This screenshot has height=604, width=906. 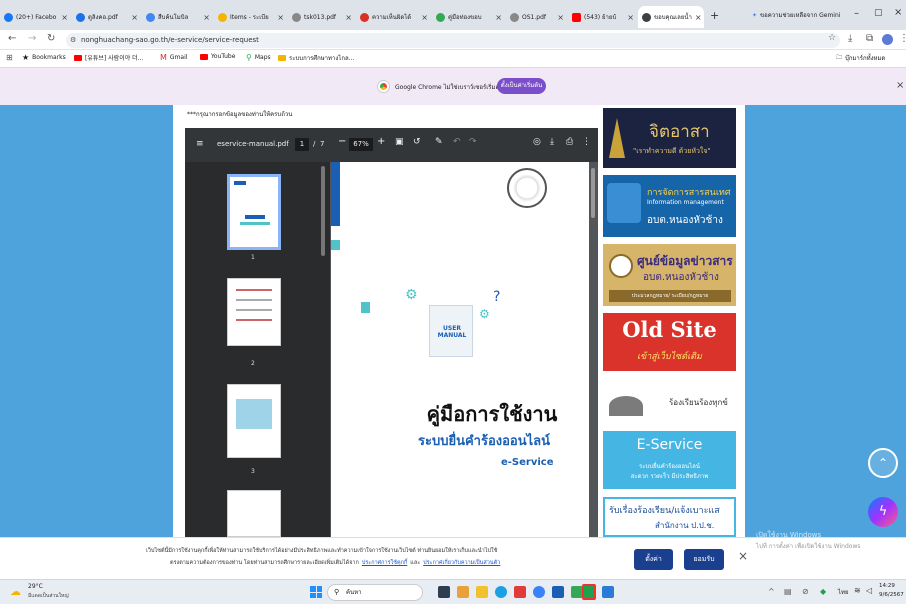 What do you see at coordinates (743, 556) in the screenshot?
I see `cookie-close-button: ×` at bounding box center [743, 556].